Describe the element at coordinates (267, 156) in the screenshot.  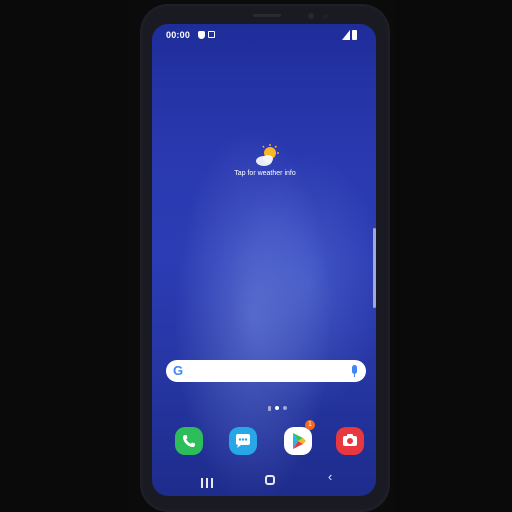
I see `weather-partly-cloudy-icon` at that location.